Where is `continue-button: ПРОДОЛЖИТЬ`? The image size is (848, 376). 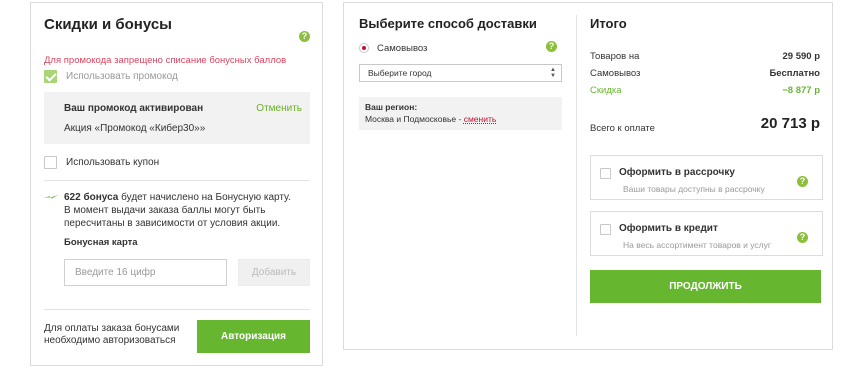 continue-button: ПРОДОЛЖИТЬ is located at coordinates (705, 286).